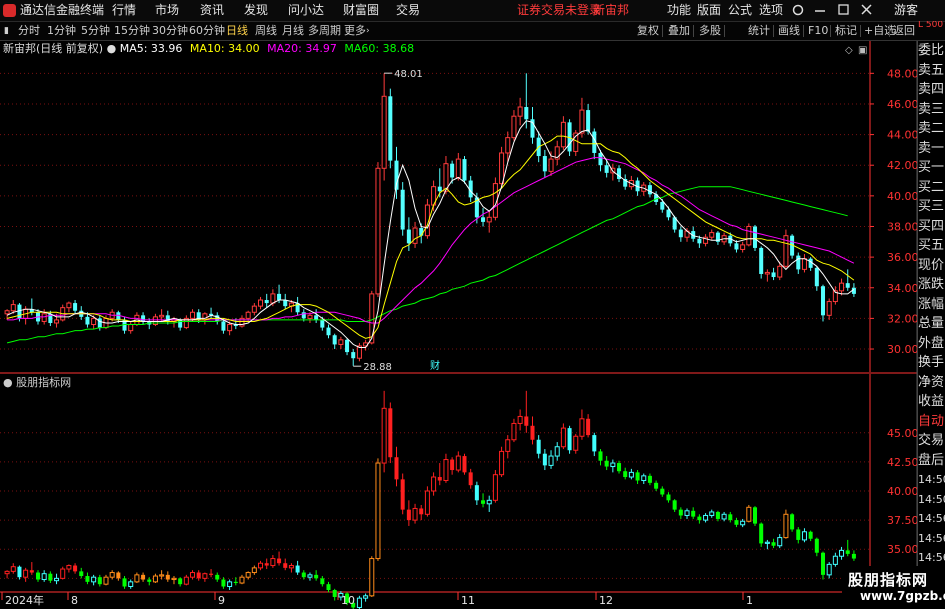  I want to click on price-tick-label: 42.00, so click(903, 165).